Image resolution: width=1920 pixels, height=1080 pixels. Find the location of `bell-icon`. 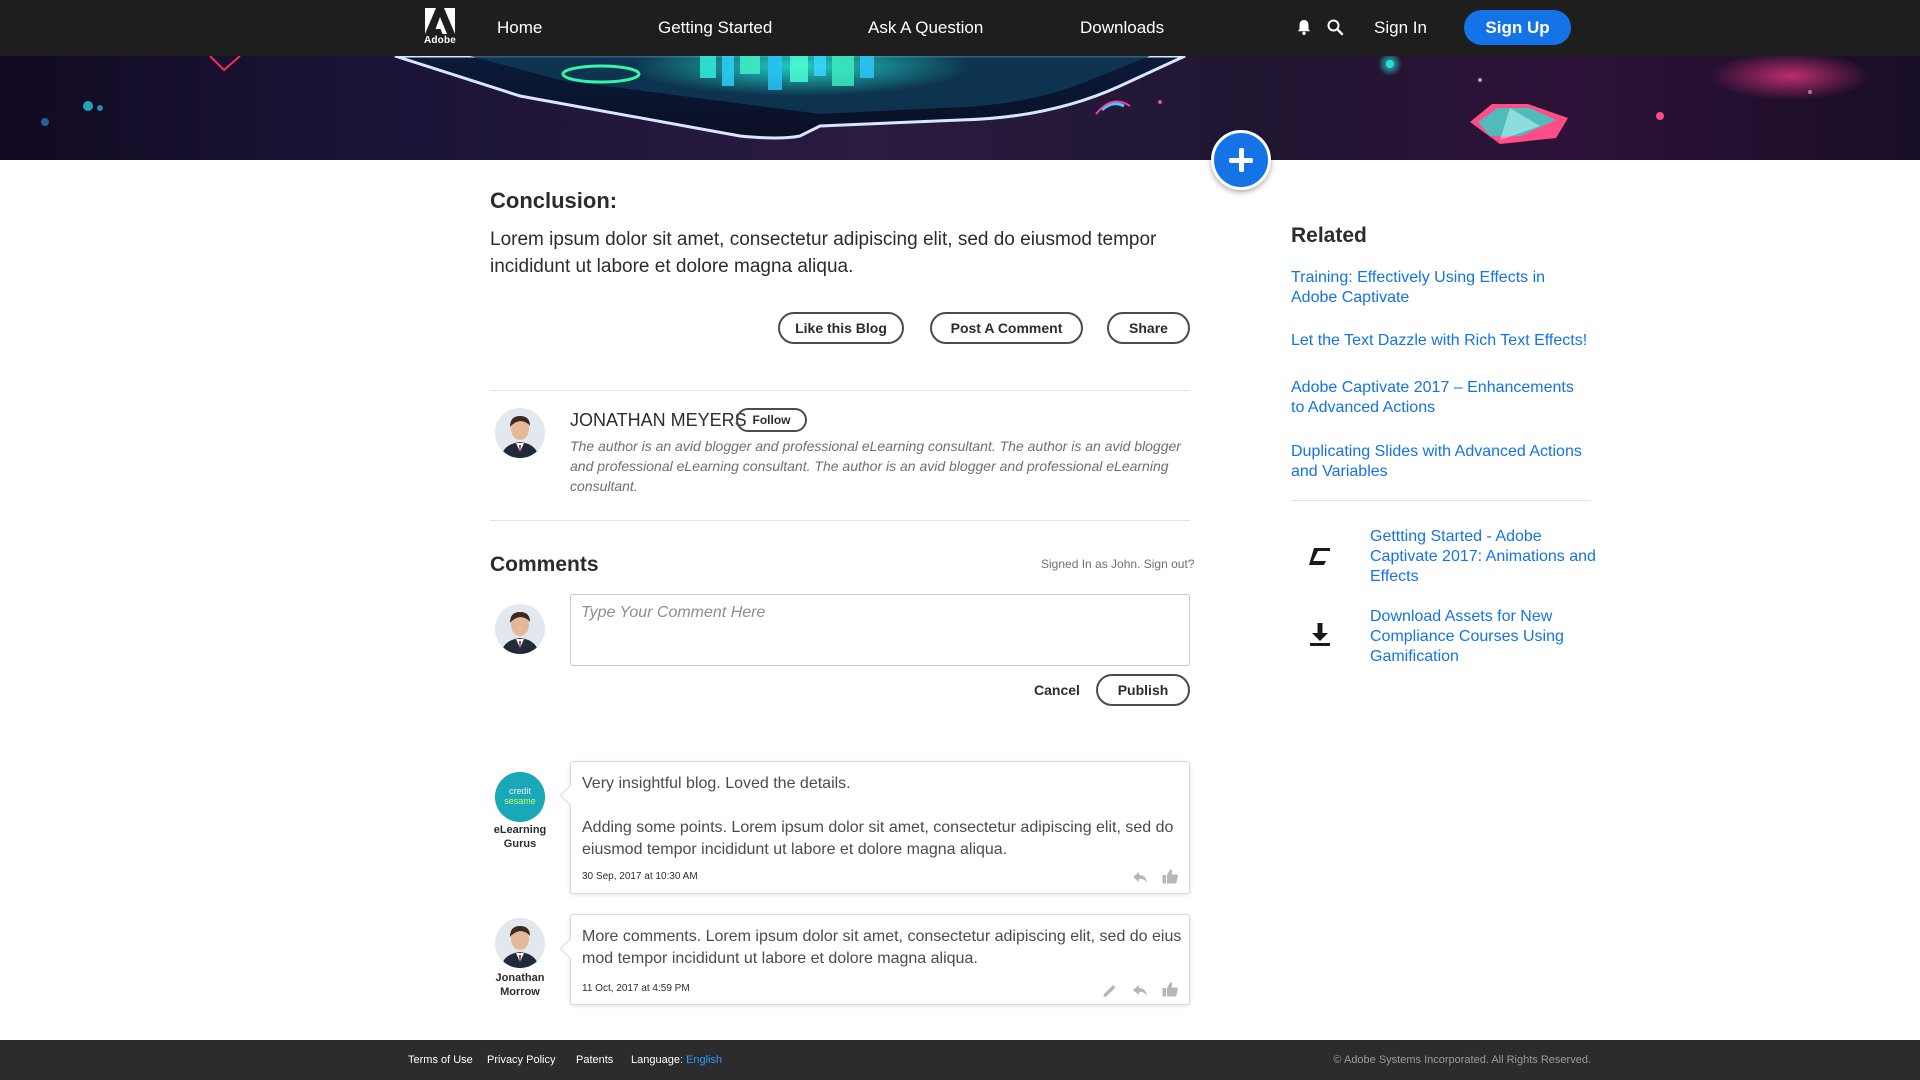

bell-icon is located at coordinates (1304, 27).